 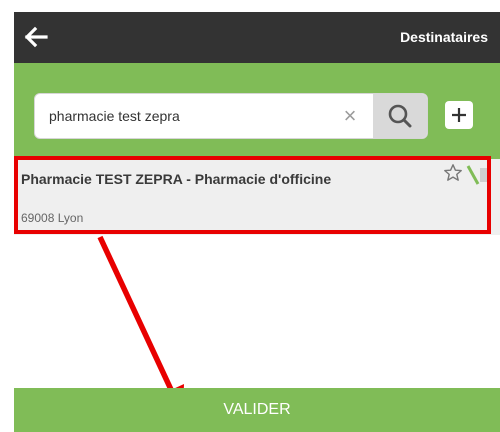 What do you see at coordinates (199, 116) in the screenshot?
I see `search-input` at bounding box center [199, 116].